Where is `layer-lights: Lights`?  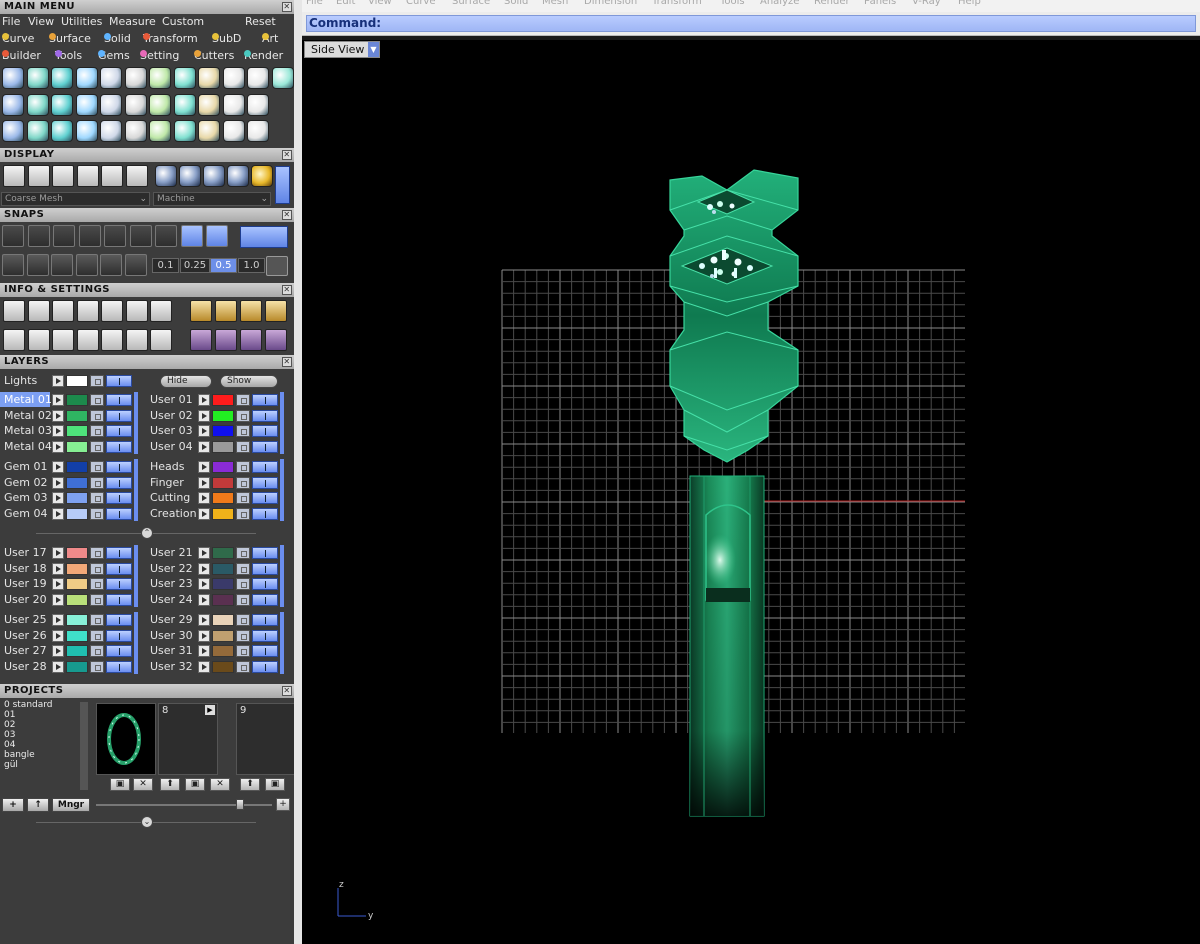
layer-lights: Lights is located at coordinates (70, 380).